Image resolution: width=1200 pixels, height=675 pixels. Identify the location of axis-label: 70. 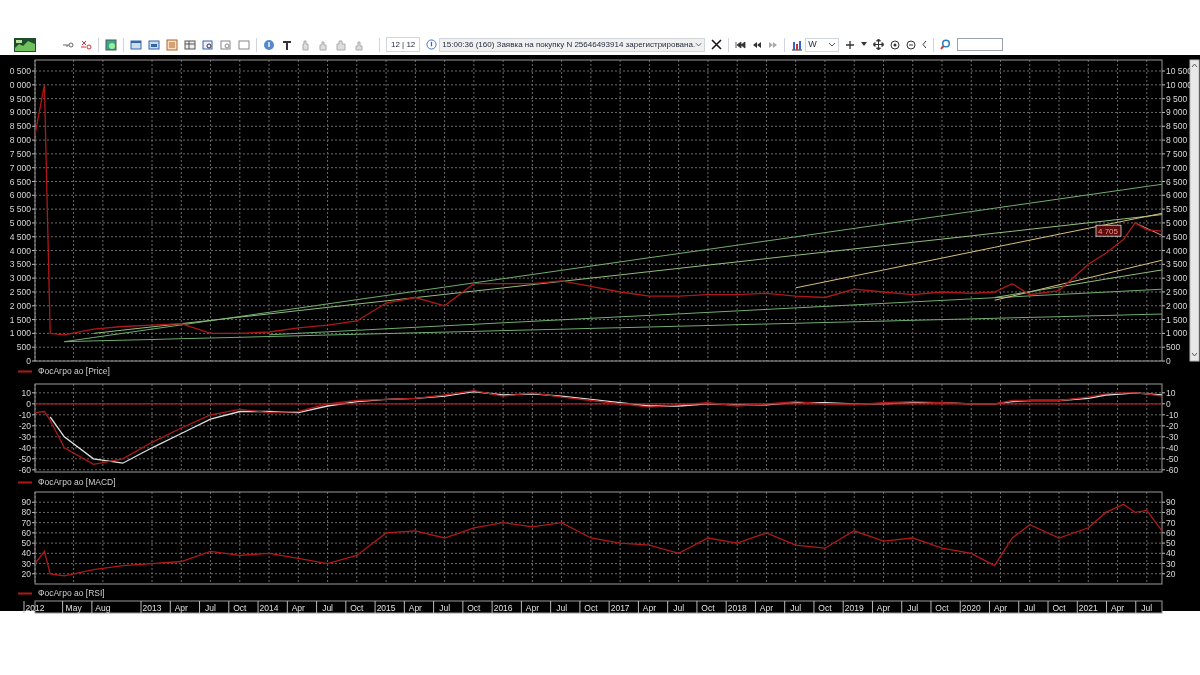
(1171, 522).